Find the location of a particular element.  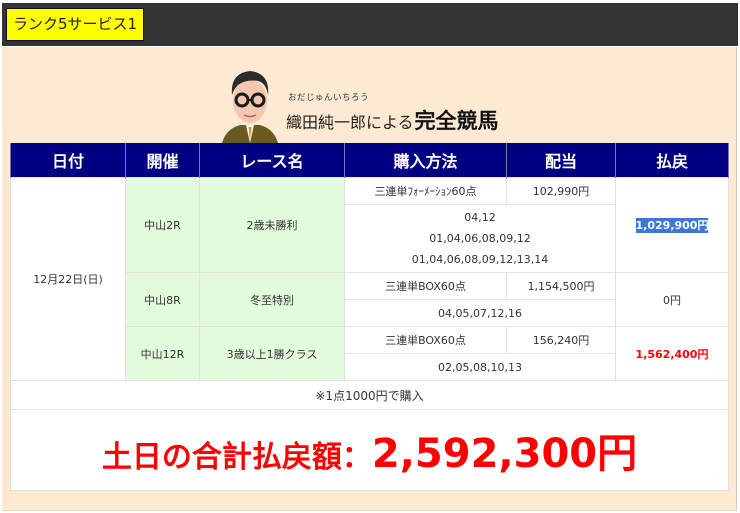

site-title: 完全競馬 is located at coordinates (456, 121).